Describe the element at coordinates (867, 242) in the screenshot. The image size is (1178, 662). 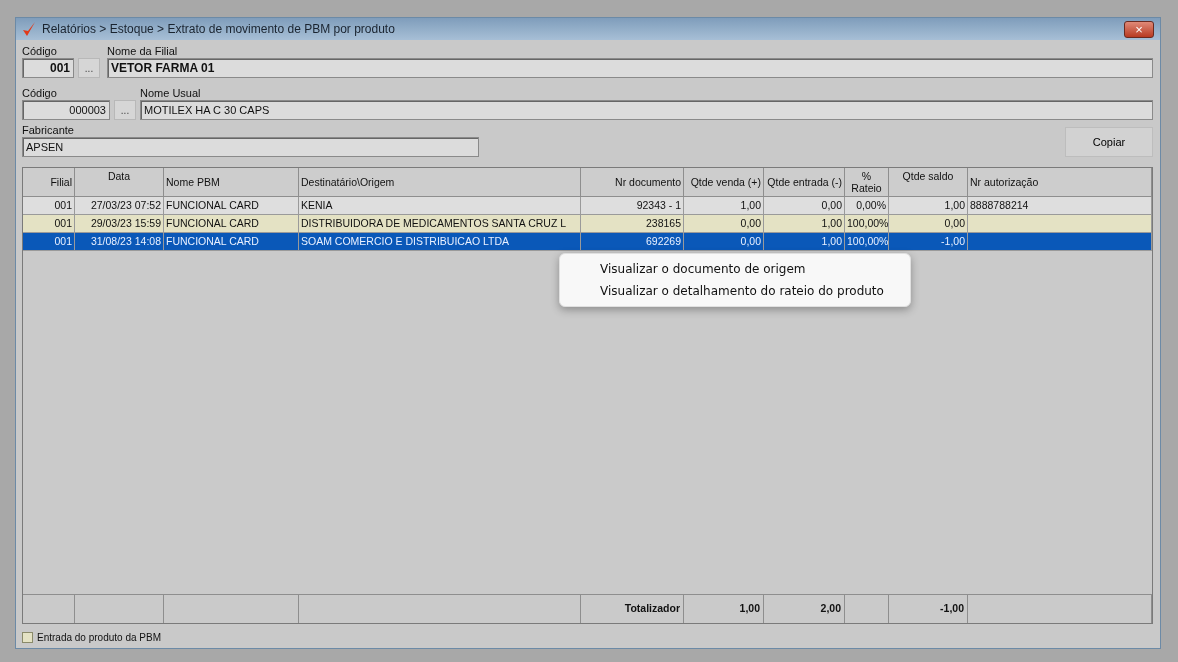
I see `table-cell: 100,00%` at that location.